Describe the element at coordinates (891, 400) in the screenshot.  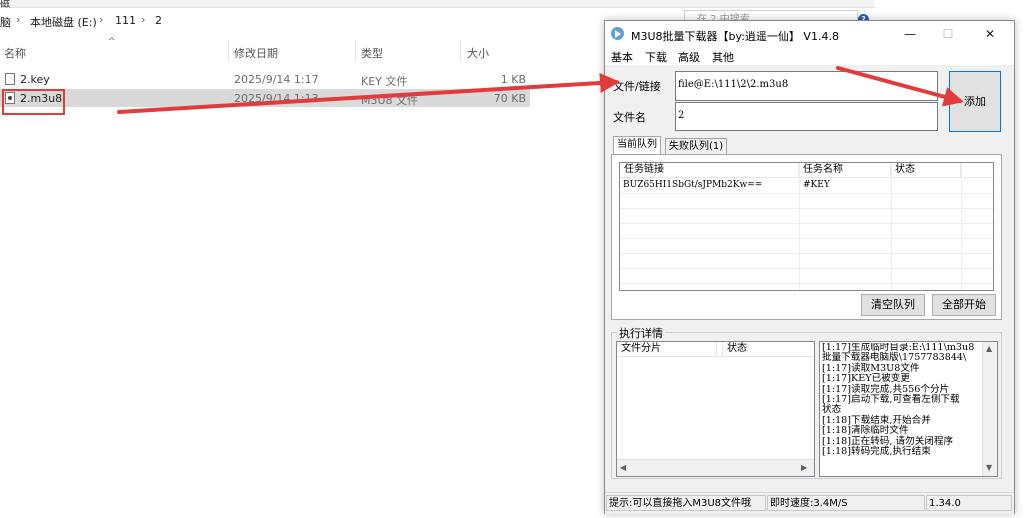
I see `log-line: [1:17]启动下载,可查看左侧下载` at that location.